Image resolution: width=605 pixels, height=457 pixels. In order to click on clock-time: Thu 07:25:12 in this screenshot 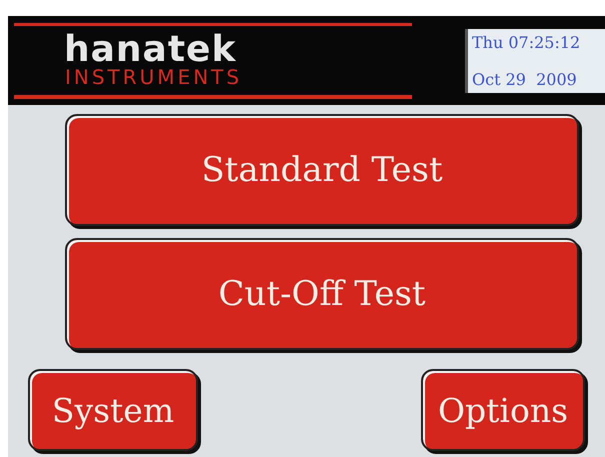, I will do `click(527, 42)`.